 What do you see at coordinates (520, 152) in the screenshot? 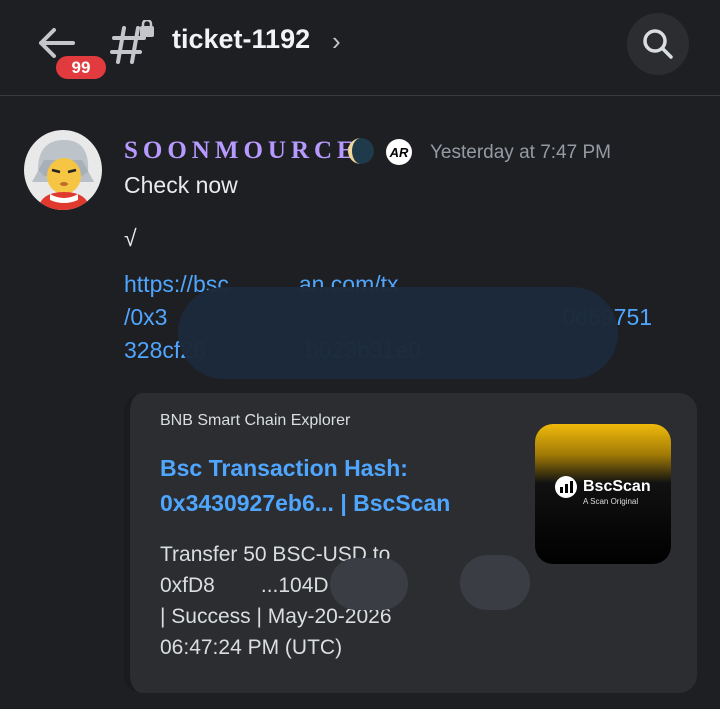
I see `message-timestamp: Yesterday at 7:47 PM` at bounding box center [520, 152].